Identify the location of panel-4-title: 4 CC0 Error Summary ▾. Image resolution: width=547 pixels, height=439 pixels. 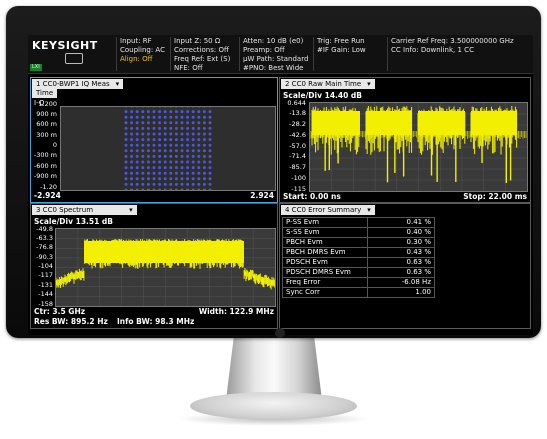
(328, 210).